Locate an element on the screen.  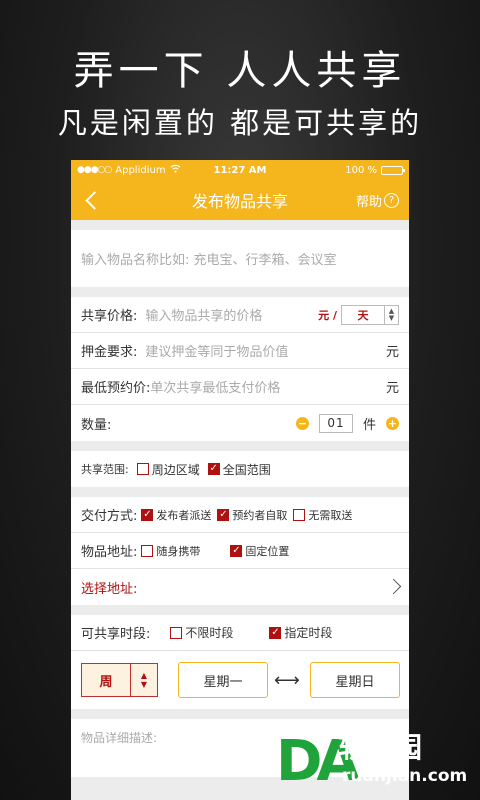
min-price-unit: 元 is located at coordinates (392, 388).